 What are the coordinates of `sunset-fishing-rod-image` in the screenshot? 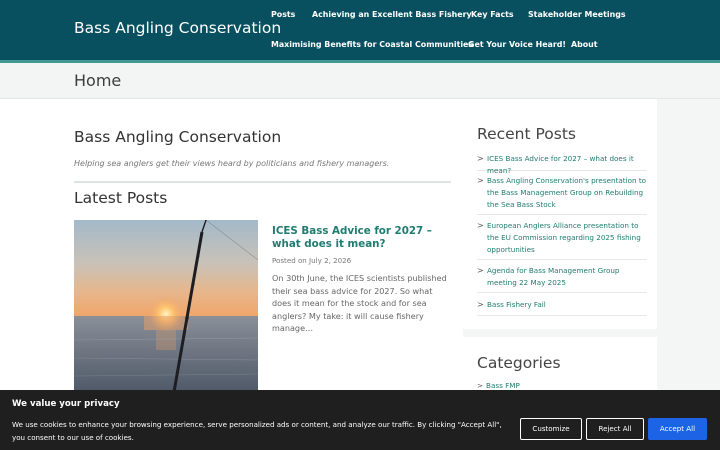 It's located at (166, 306).